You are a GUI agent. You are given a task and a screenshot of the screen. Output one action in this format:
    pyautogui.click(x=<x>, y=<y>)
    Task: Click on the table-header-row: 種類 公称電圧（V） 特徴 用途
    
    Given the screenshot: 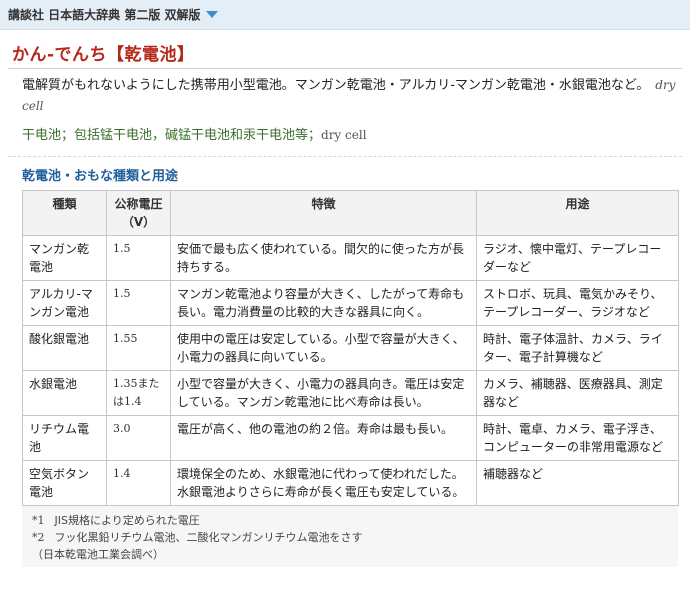 What is the action you would take?
    pyautogui.click(x=350, y=213)
    